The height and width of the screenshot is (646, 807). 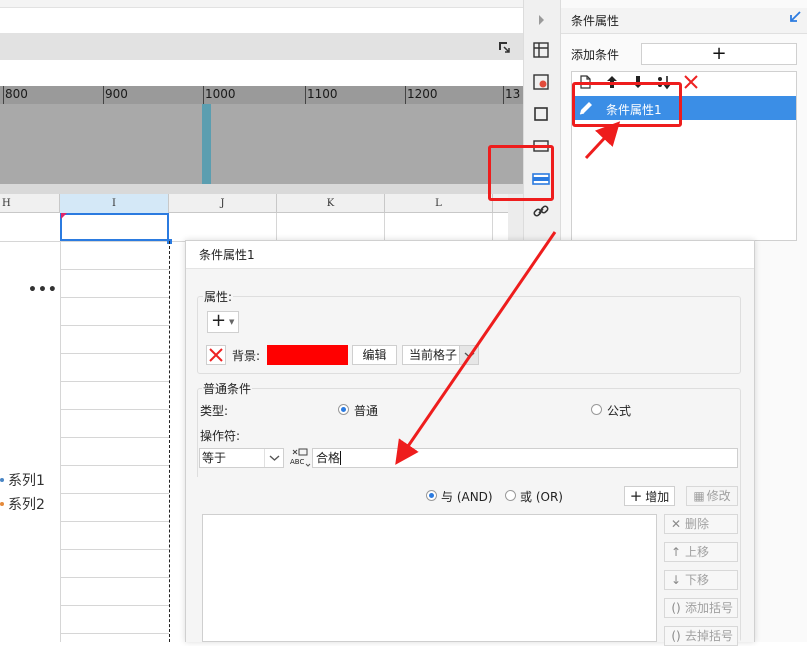 What do you see at coordinates (602, 140) in the screenshot?
I see `annotation-arrow-to-list` at bounding box center [602, 140].